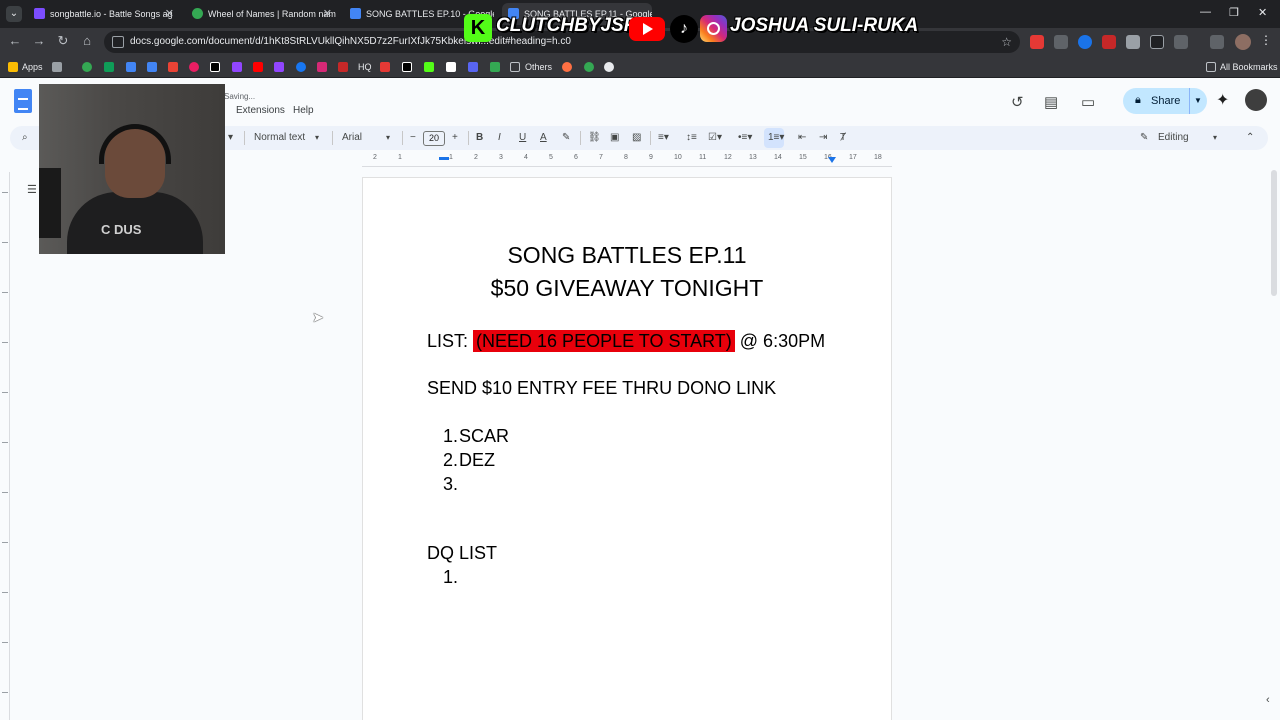 This screenshot has height=720, width=1280. Describe the element at coordinates (32, 189) in the screenshot. I see `document-outline-icon: ☰` at that location.